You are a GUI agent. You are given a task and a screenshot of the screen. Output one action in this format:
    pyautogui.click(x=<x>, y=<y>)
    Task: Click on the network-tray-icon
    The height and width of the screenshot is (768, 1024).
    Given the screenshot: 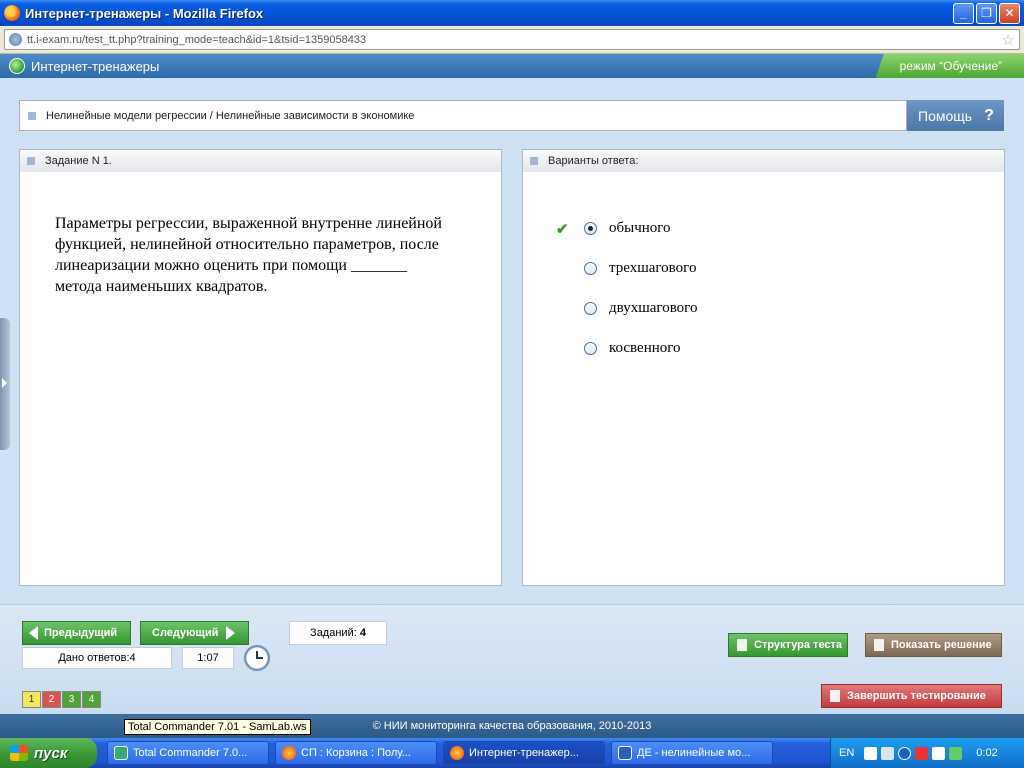 What is the action you would take?
    pyautogui.click(x=888, y=753)
    